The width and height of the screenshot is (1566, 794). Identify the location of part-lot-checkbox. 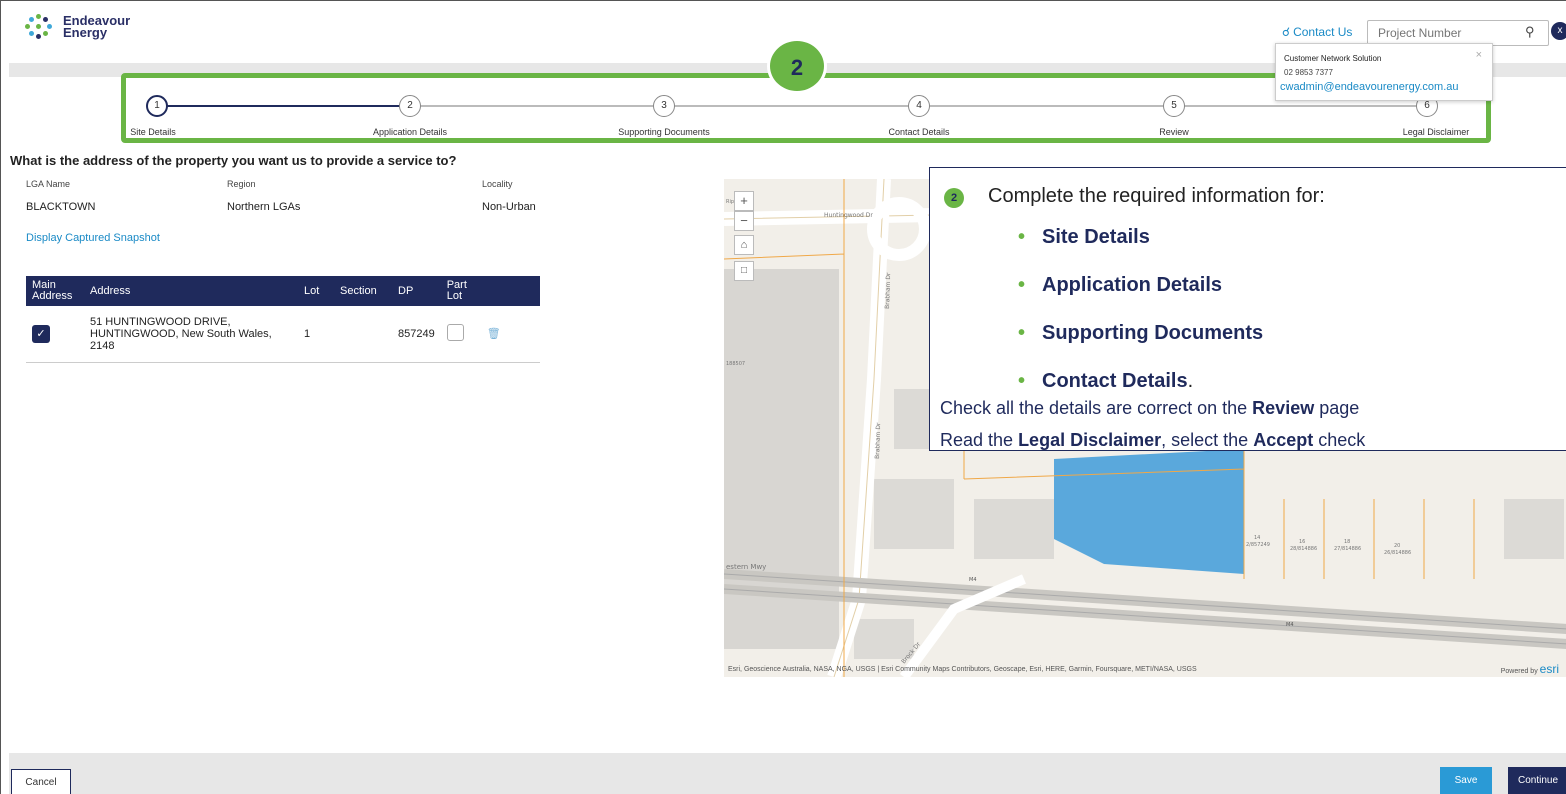
(455, 332).